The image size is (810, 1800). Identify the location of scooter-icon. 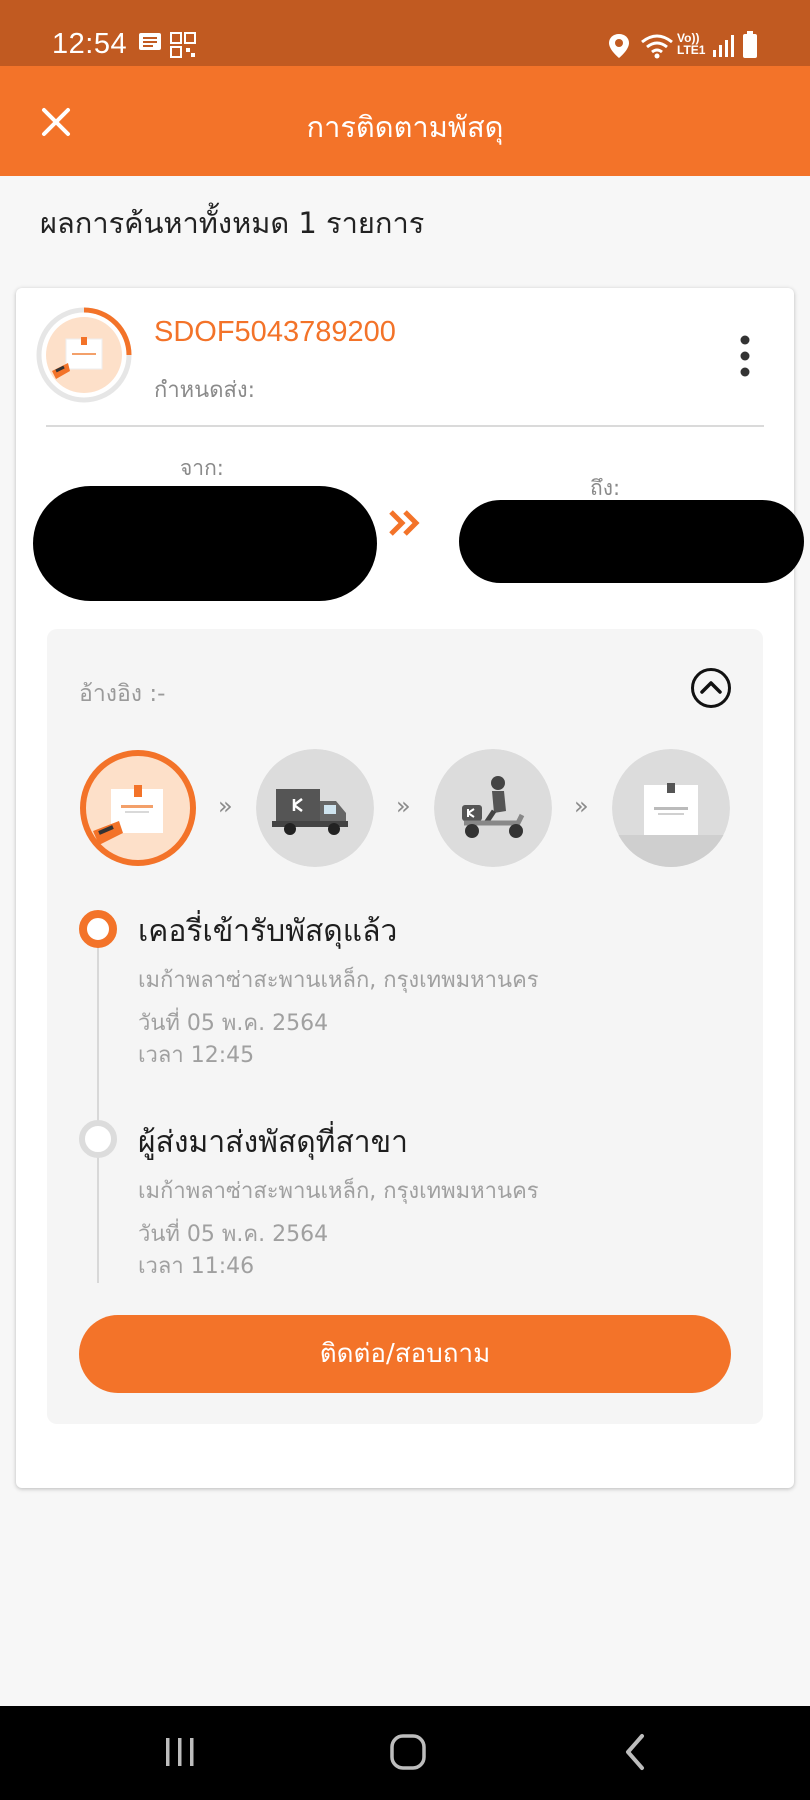
(493, 808).